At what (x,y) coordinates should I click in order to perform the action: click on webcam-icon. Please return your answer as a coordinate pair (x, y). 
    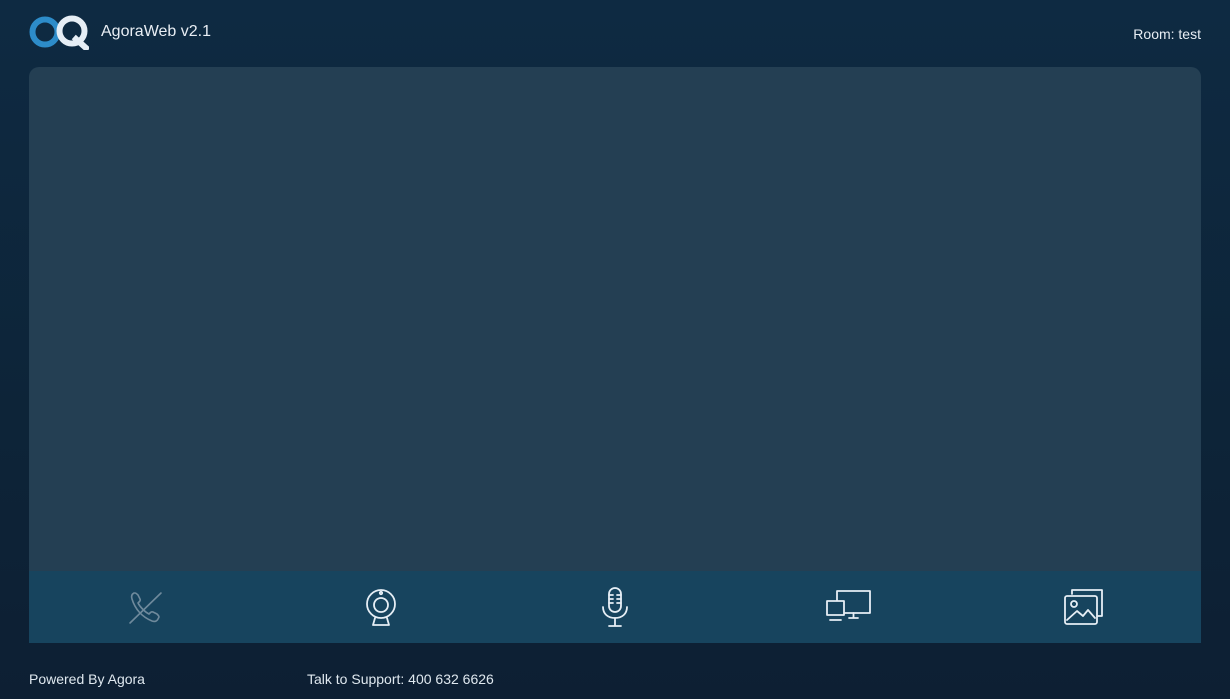
    Looking at the image, I should click on (380, 607).